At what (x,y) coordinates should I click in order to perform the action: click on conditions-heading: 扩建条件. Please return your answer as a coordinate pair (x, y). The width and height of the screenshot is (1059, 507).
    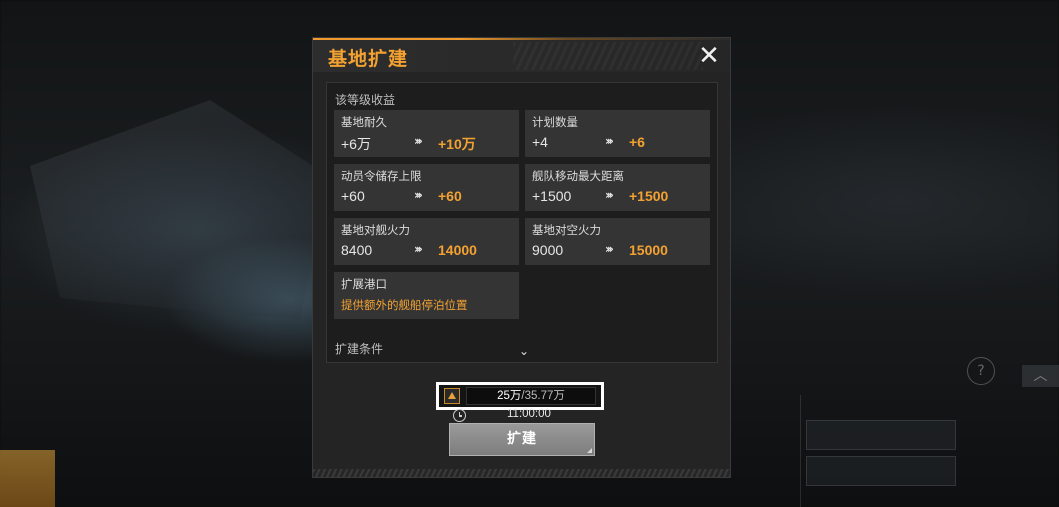
    Looking at the image, I should click on (359, 349).